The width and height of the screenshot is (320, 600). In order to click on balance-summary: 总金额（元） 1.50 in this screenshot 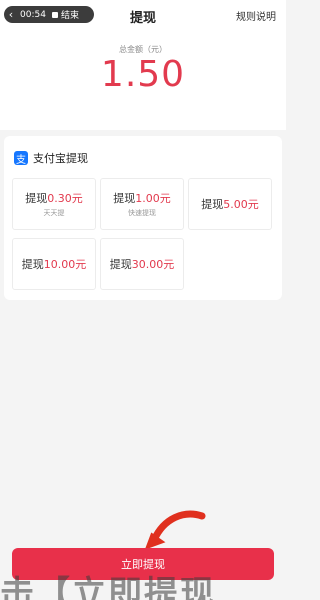, I will do `click(143, 80)`.